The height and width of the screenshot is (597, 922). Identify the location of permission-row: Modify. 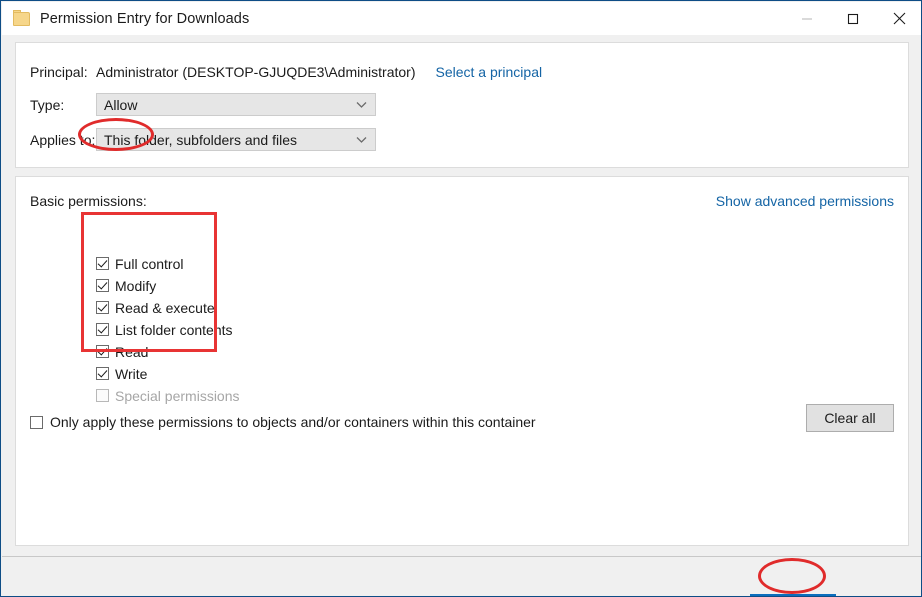
(168, 285).